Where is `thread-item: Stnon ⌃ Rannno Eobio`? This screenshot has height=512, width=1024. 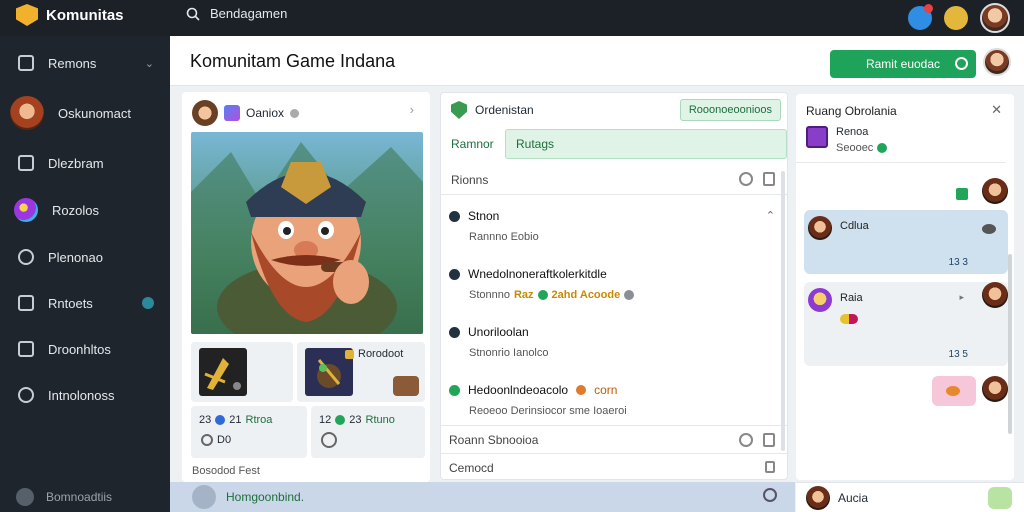 thread-item: Stnon ⌃ Rannno Eobio is located at coordinates (614, 230).